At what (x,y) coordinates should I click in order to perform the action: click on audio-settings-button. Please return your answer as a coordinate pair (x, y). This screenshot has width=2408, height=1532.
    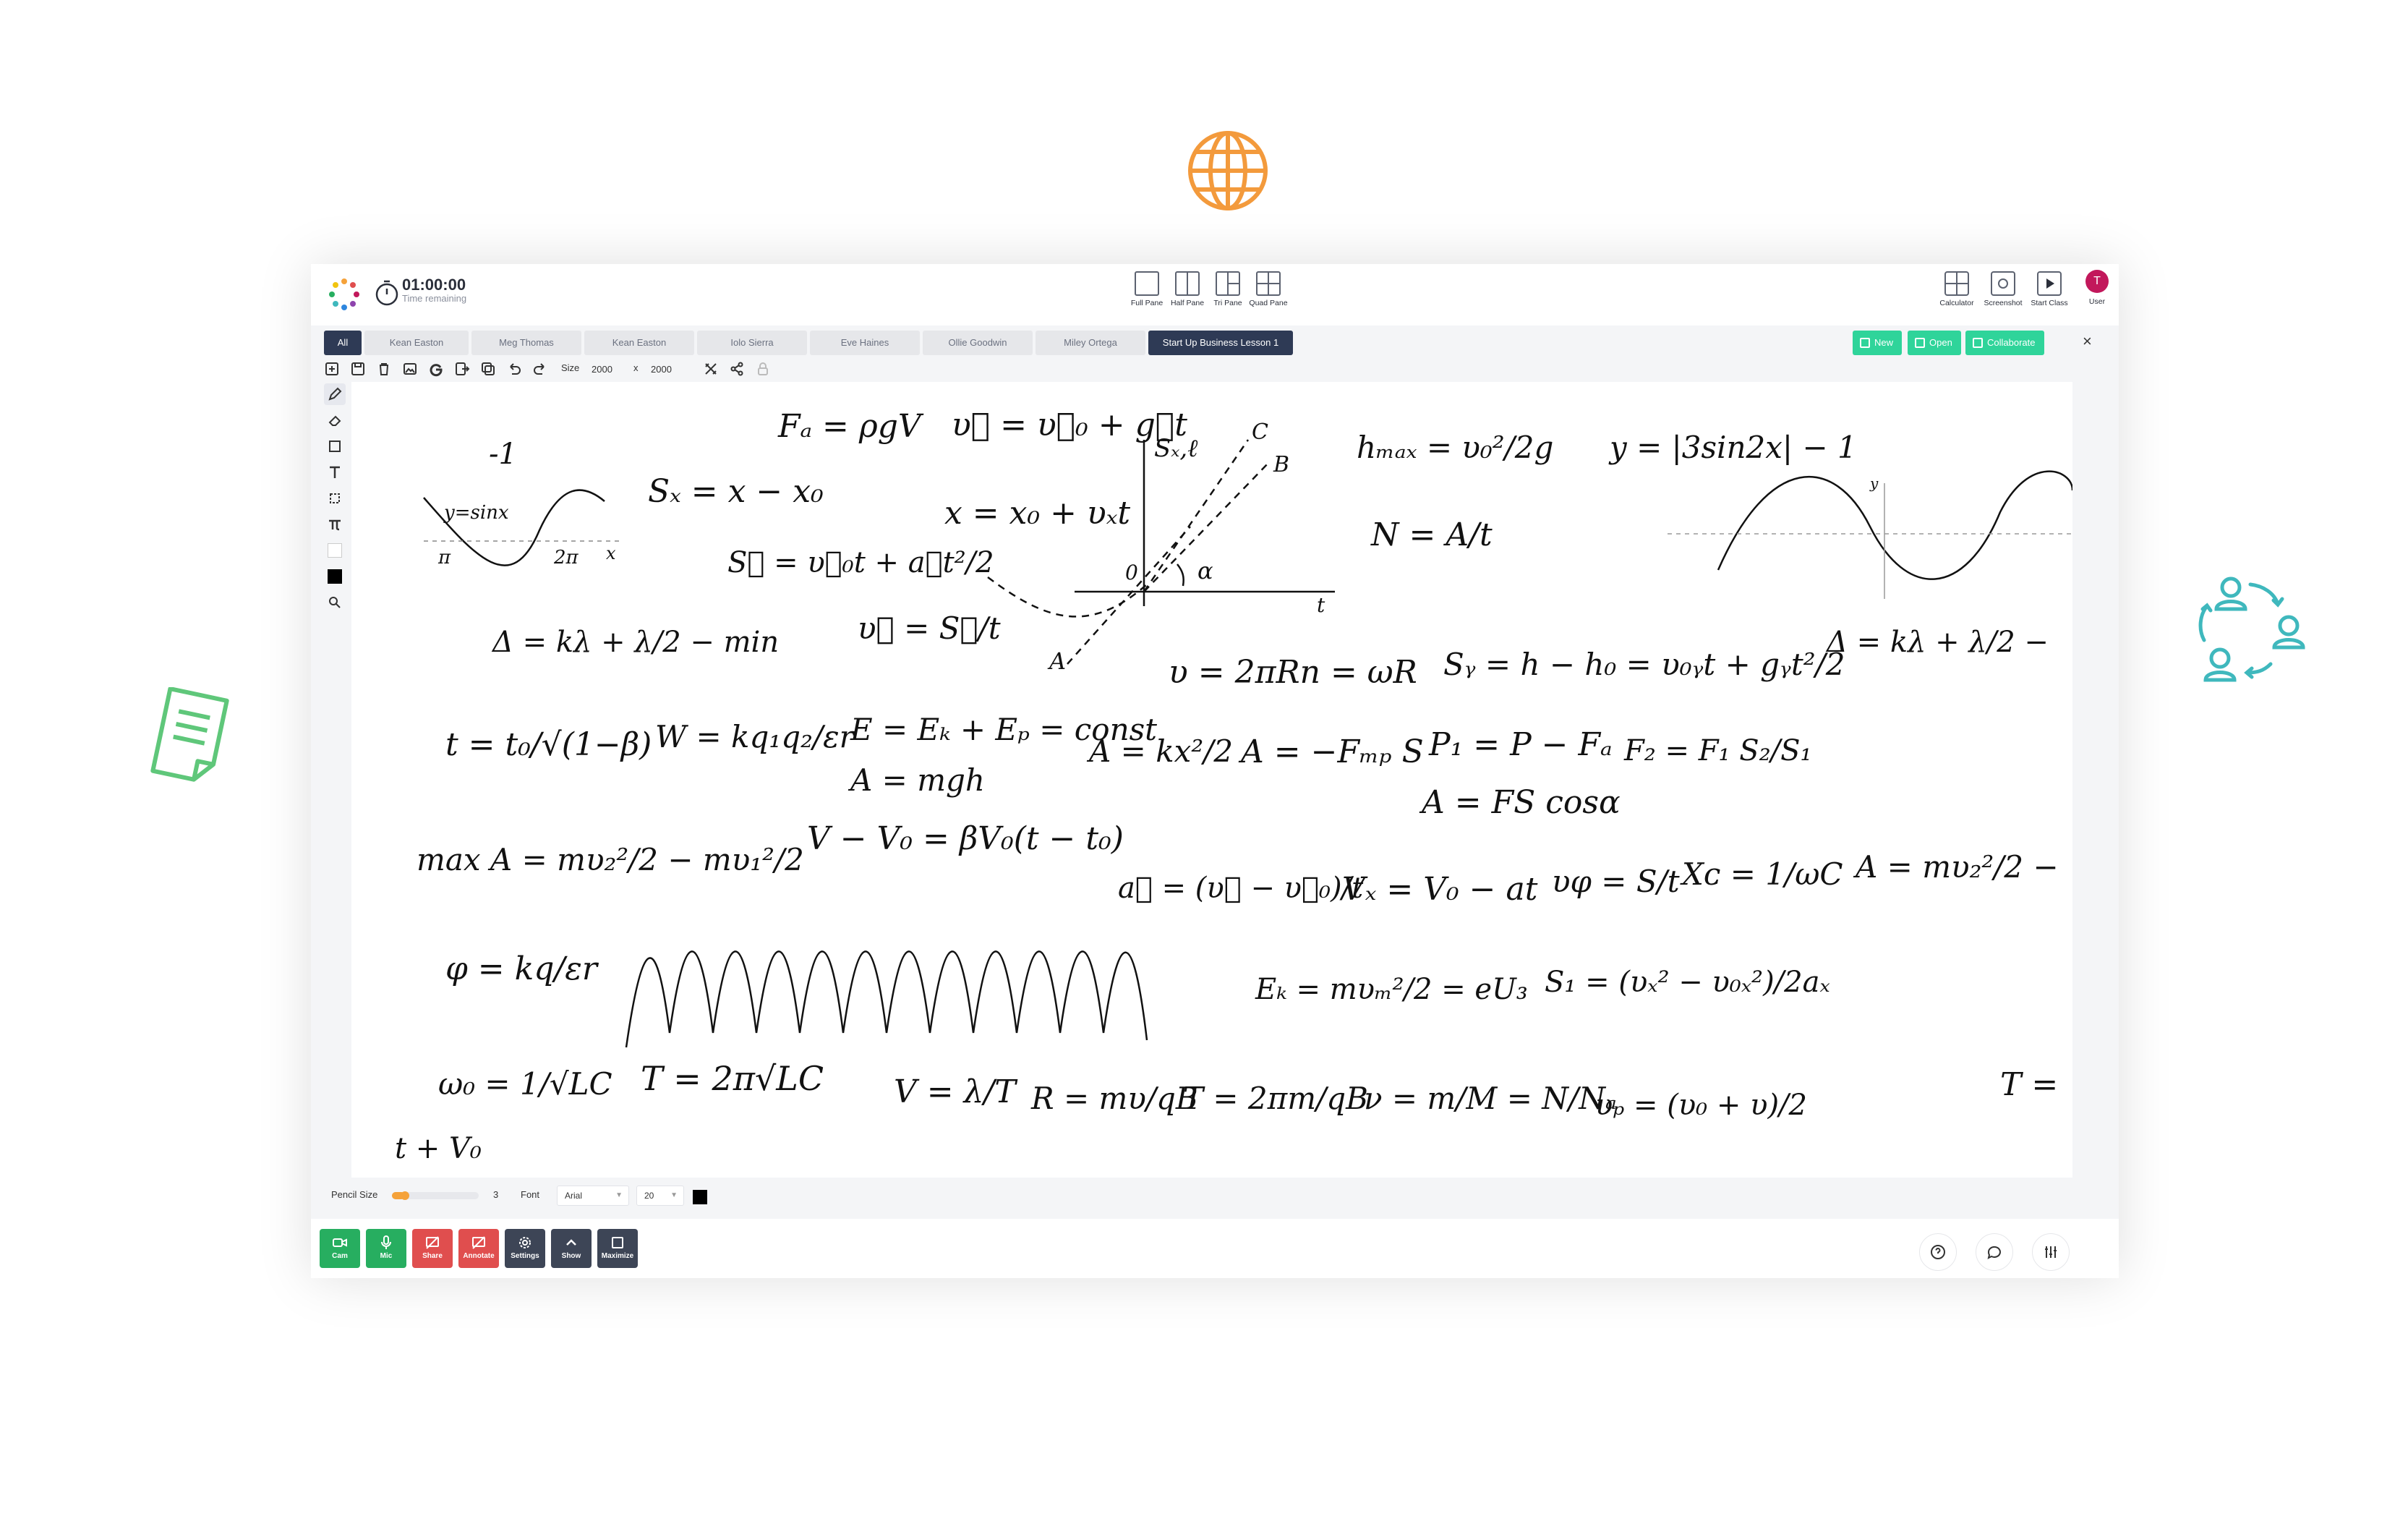
    Looking at the image, I should click on (2051, 1252).